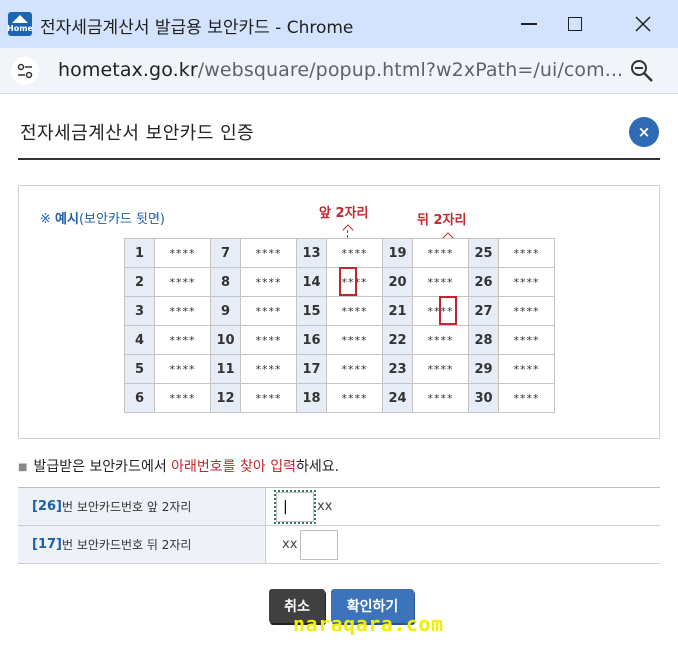 Image resolution: width=678 pixels, height=666 pixels. What do you see at coordinates (121, 219) in the screenshot?
I see `note-rest: (보안카드 뒷면)` at bounding box center [121, 219].